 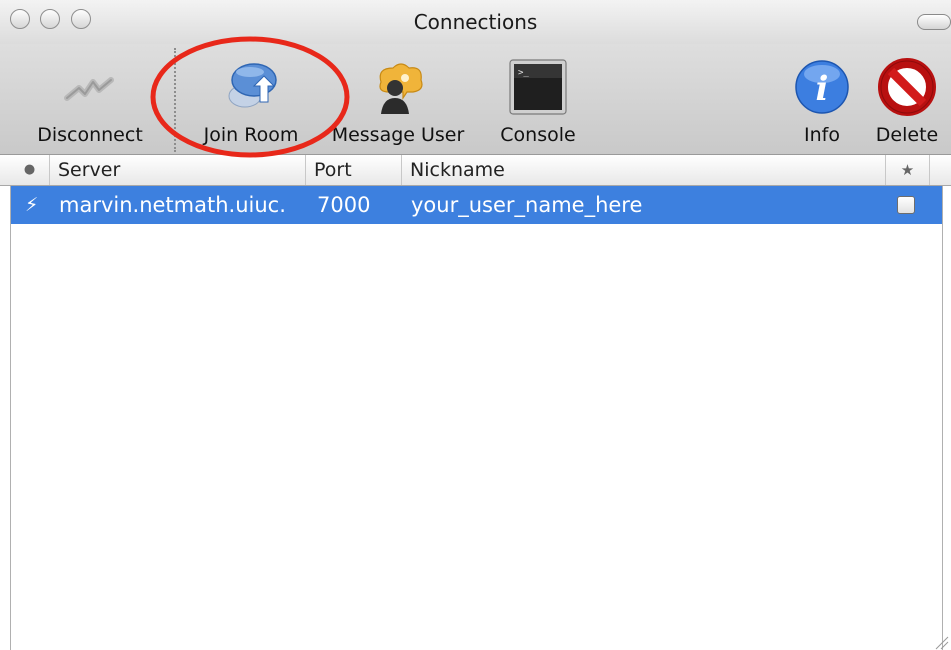 I want to click on port-cell: 7000, so click(x=344, y=205).